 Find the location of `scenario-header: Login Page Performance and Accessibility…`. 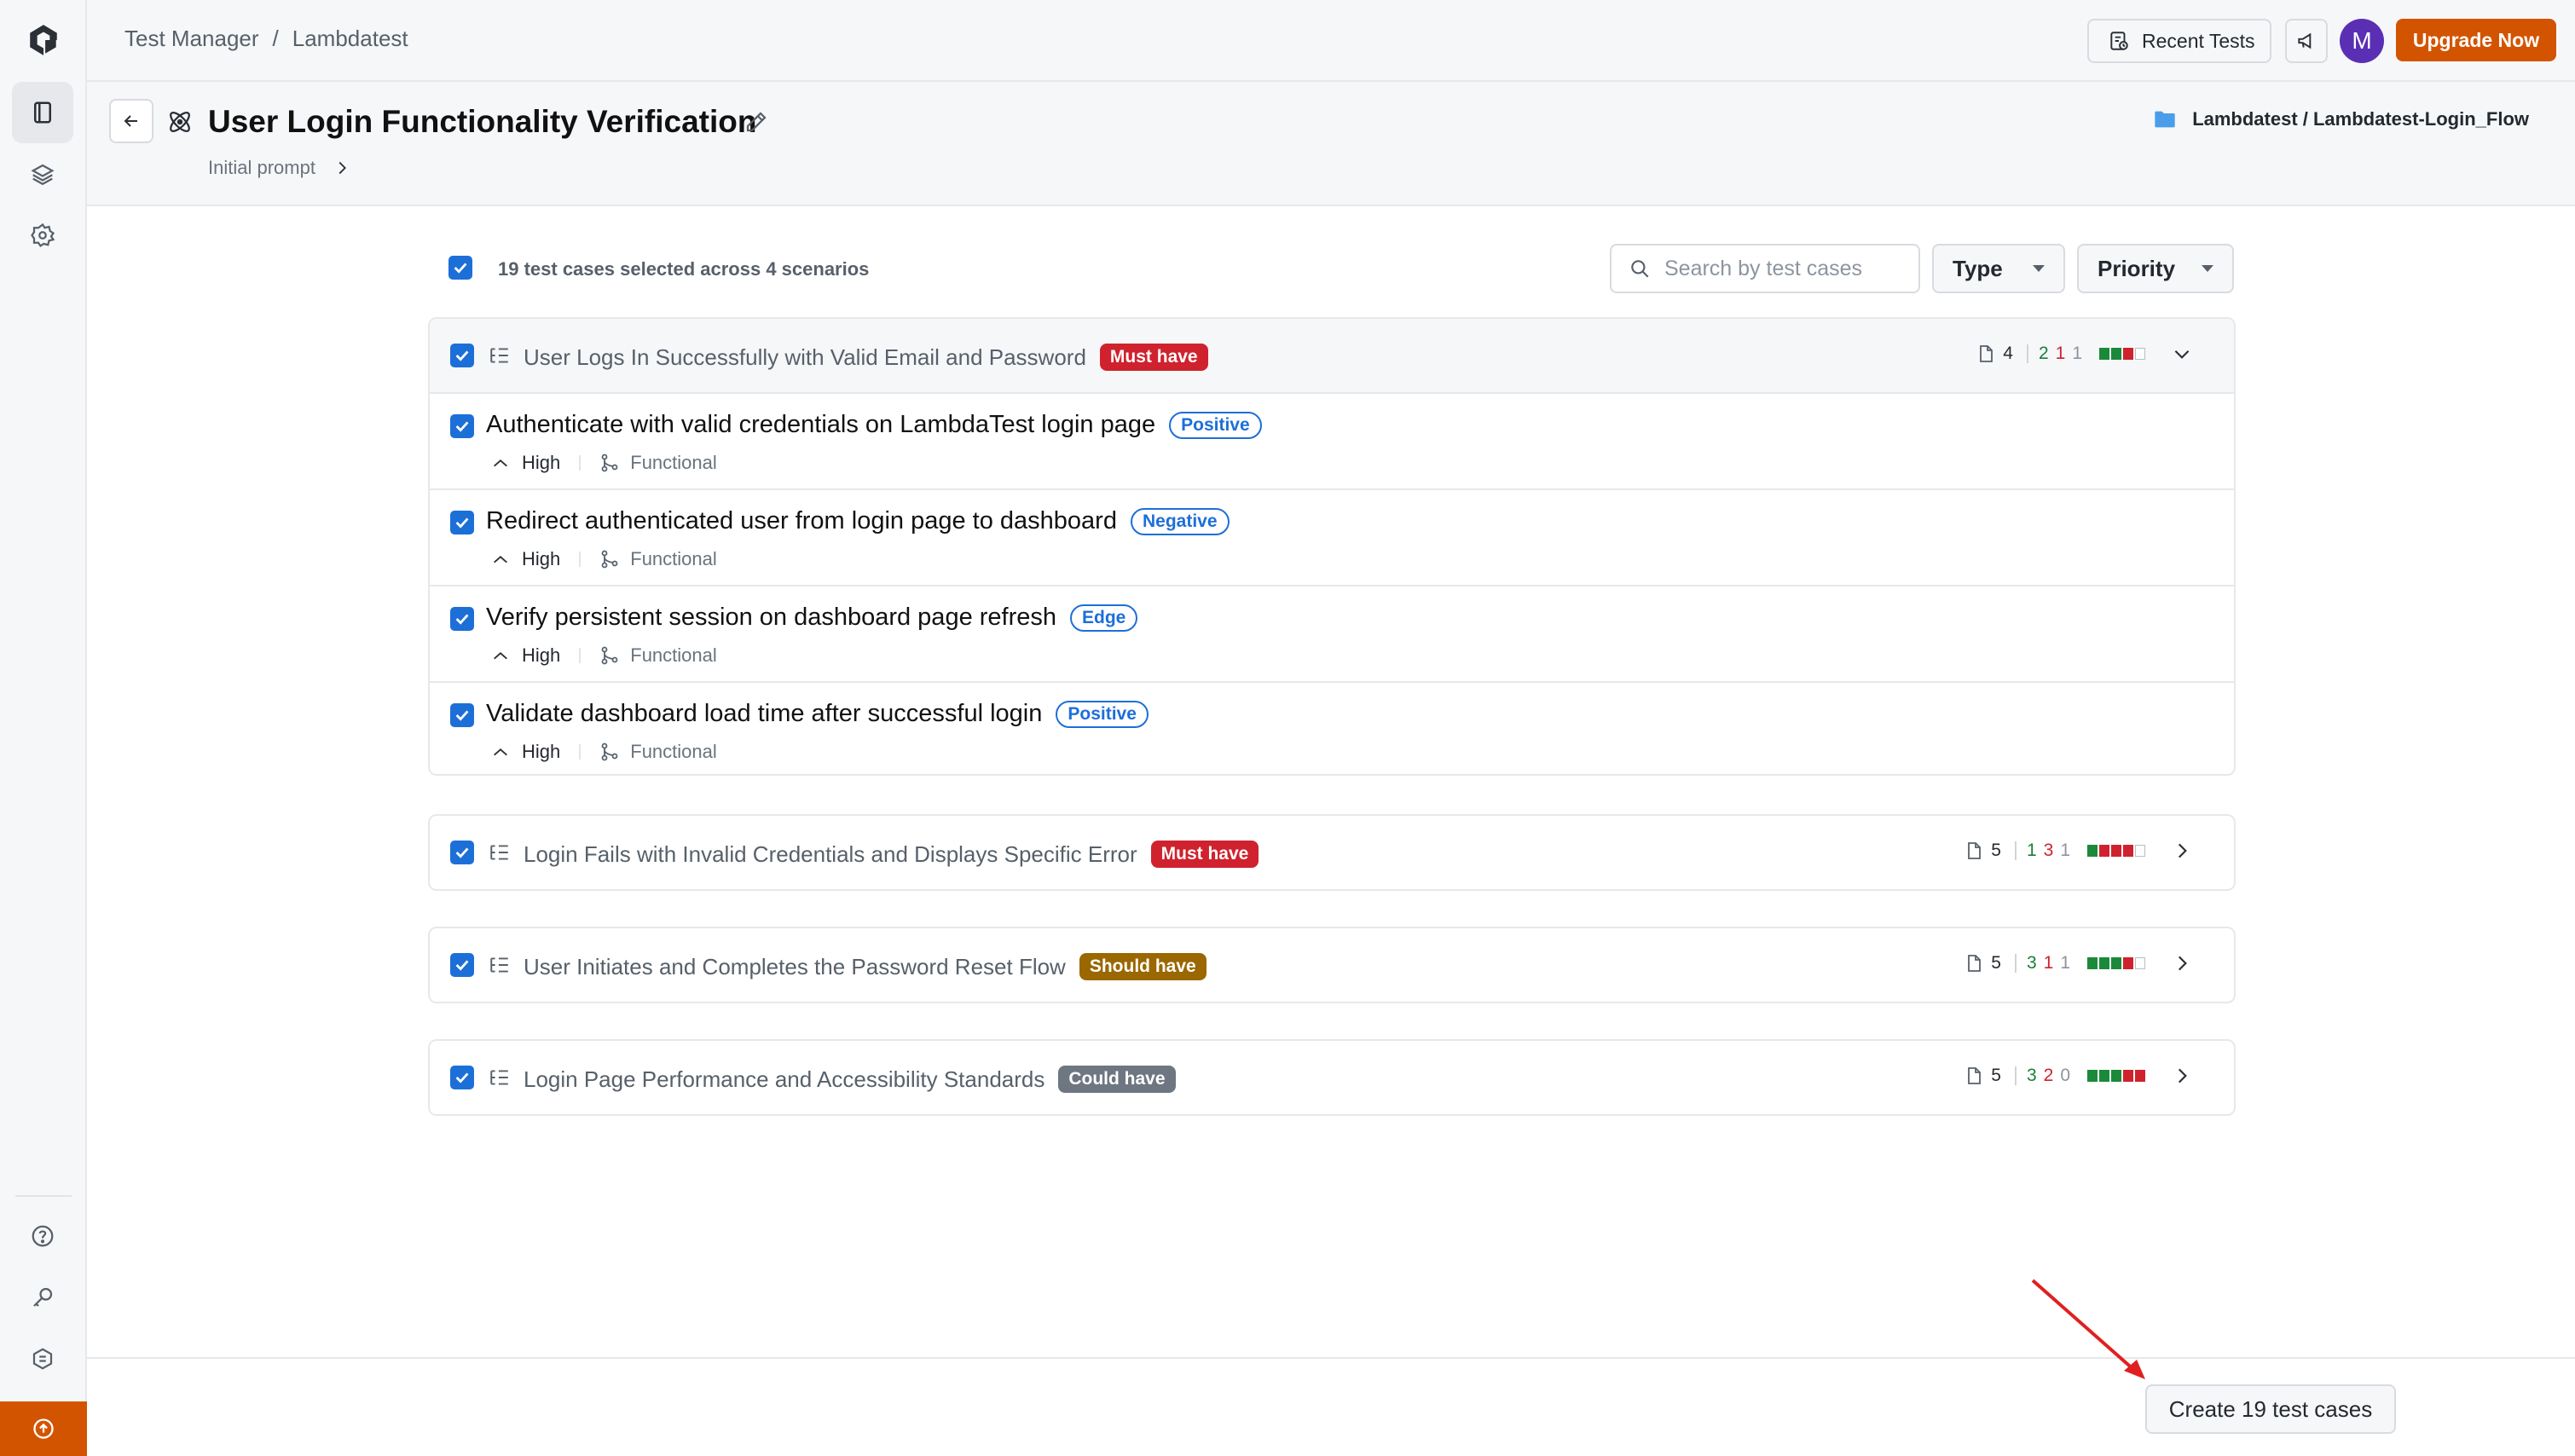

scenario-header: Login Page Performance and Accessibility… is located at coordinates (1332, 1077).